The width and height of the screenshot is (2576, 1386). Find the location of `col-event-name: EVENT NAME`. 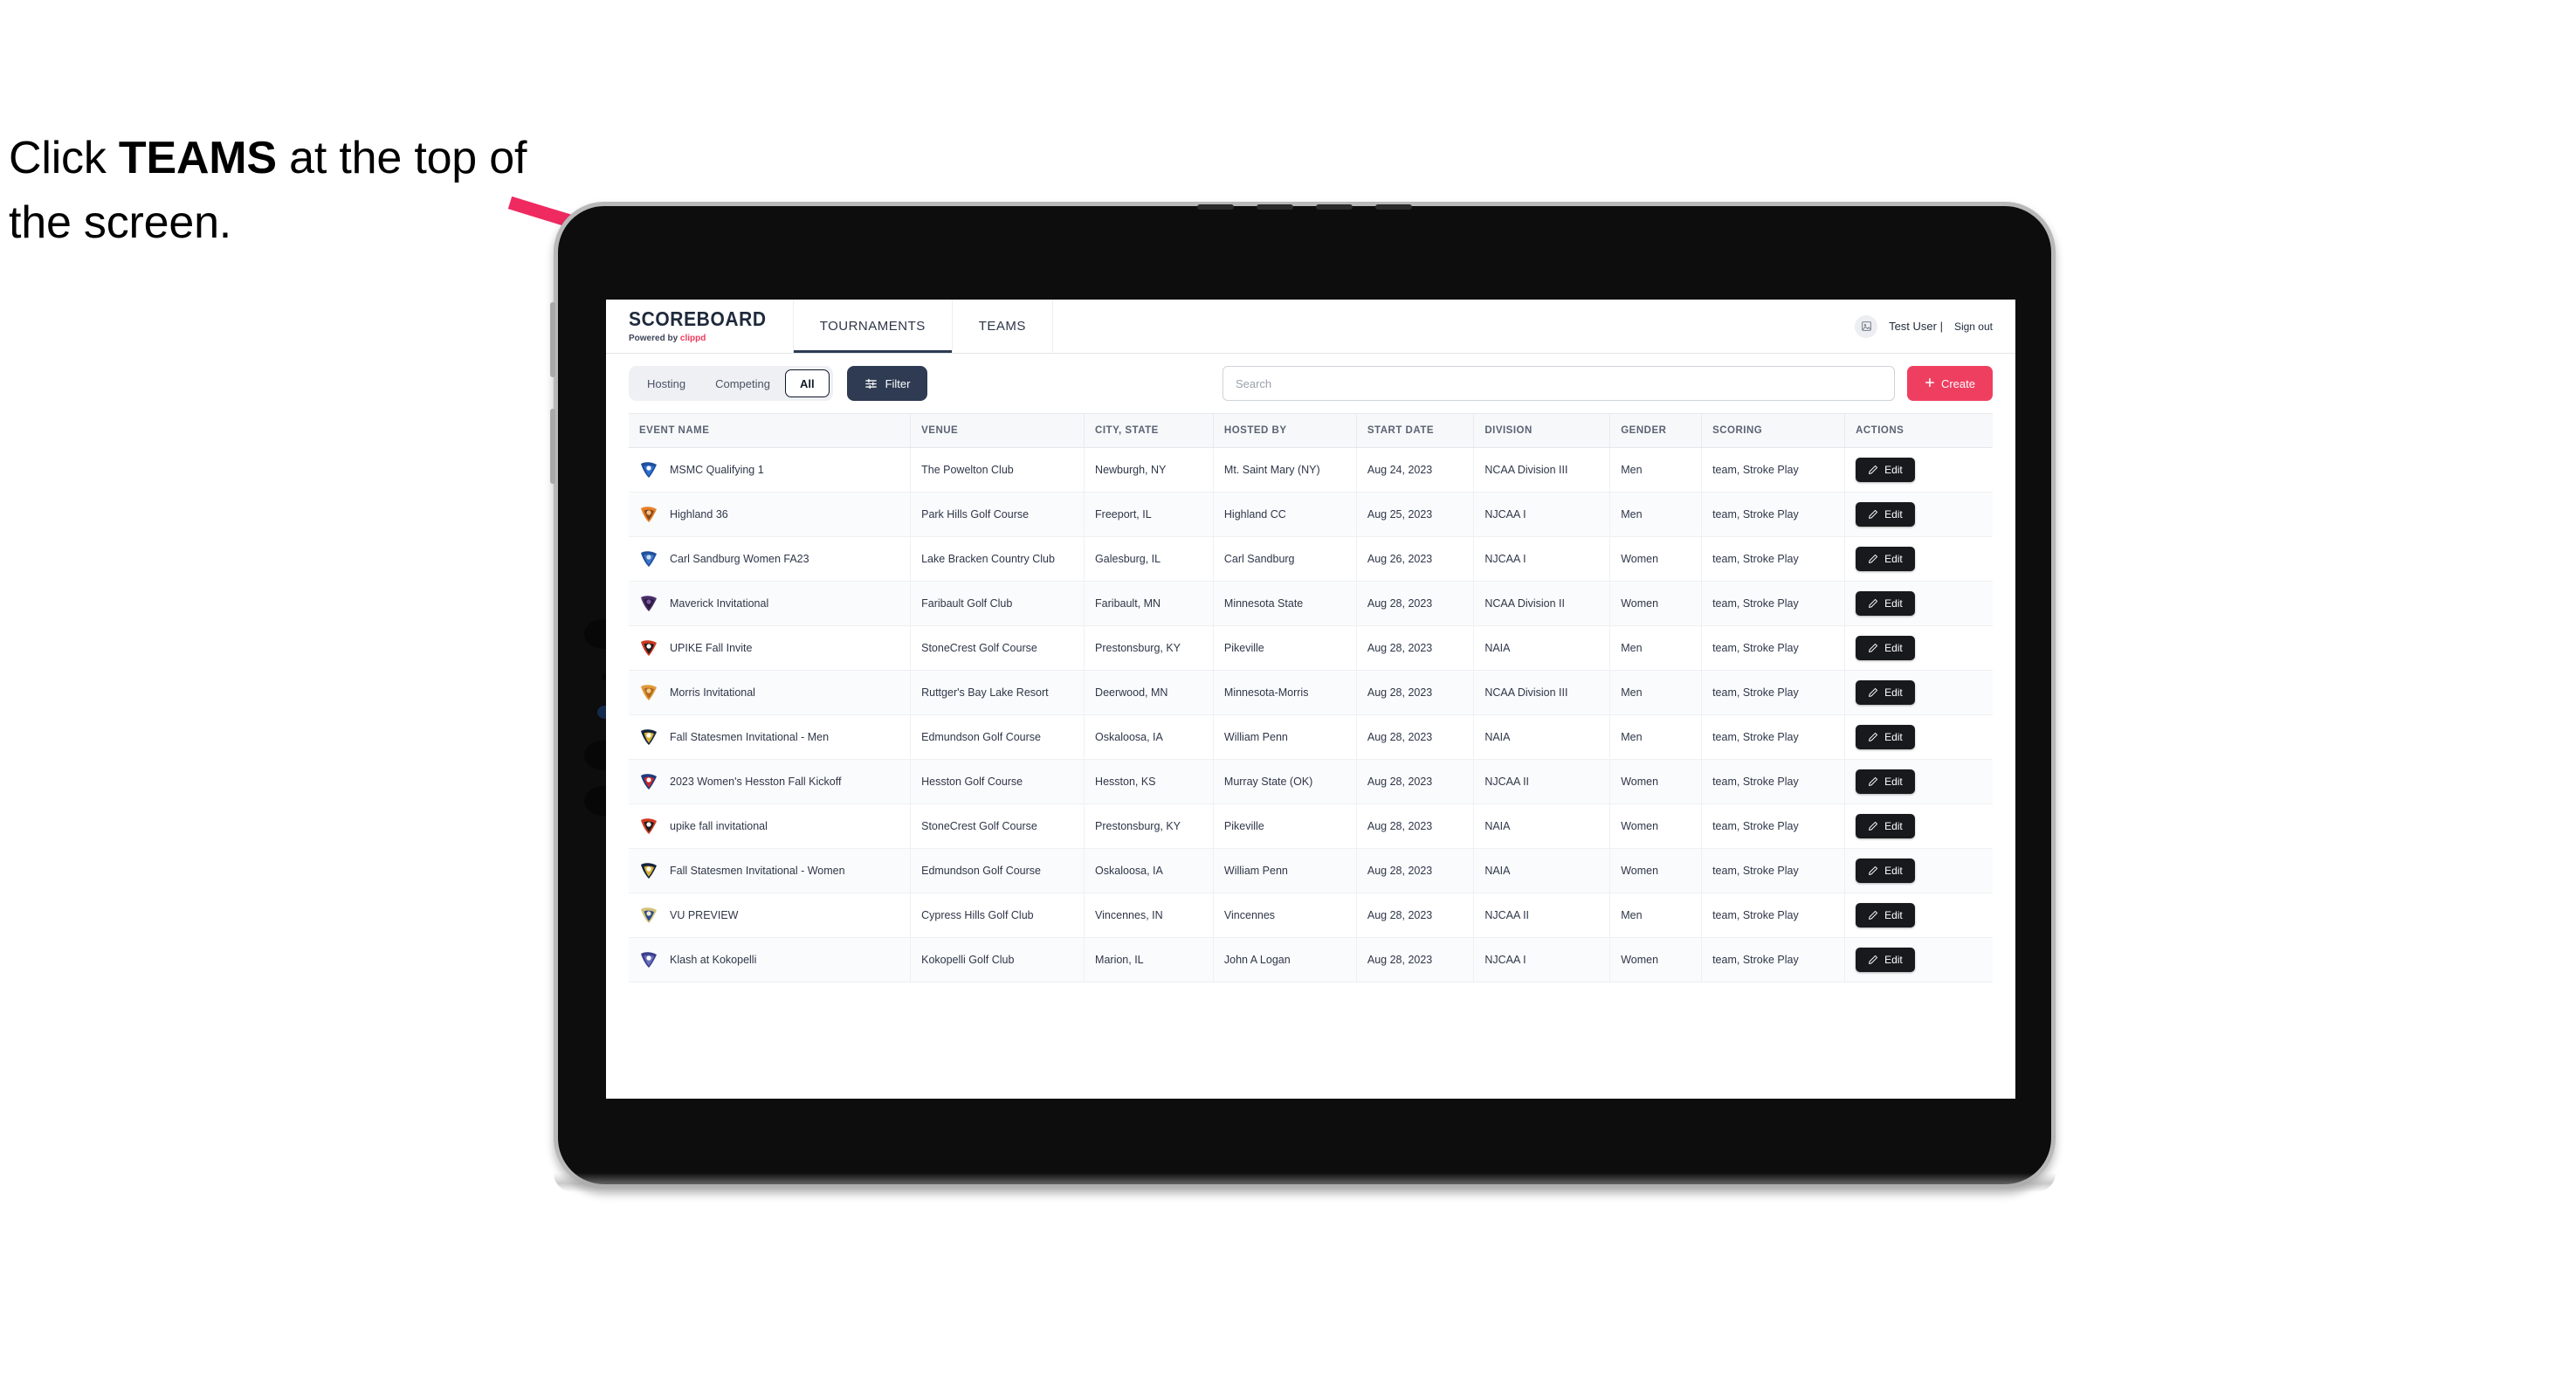

col-event-name: EVENT NAME is located at coordinates (770, 430).